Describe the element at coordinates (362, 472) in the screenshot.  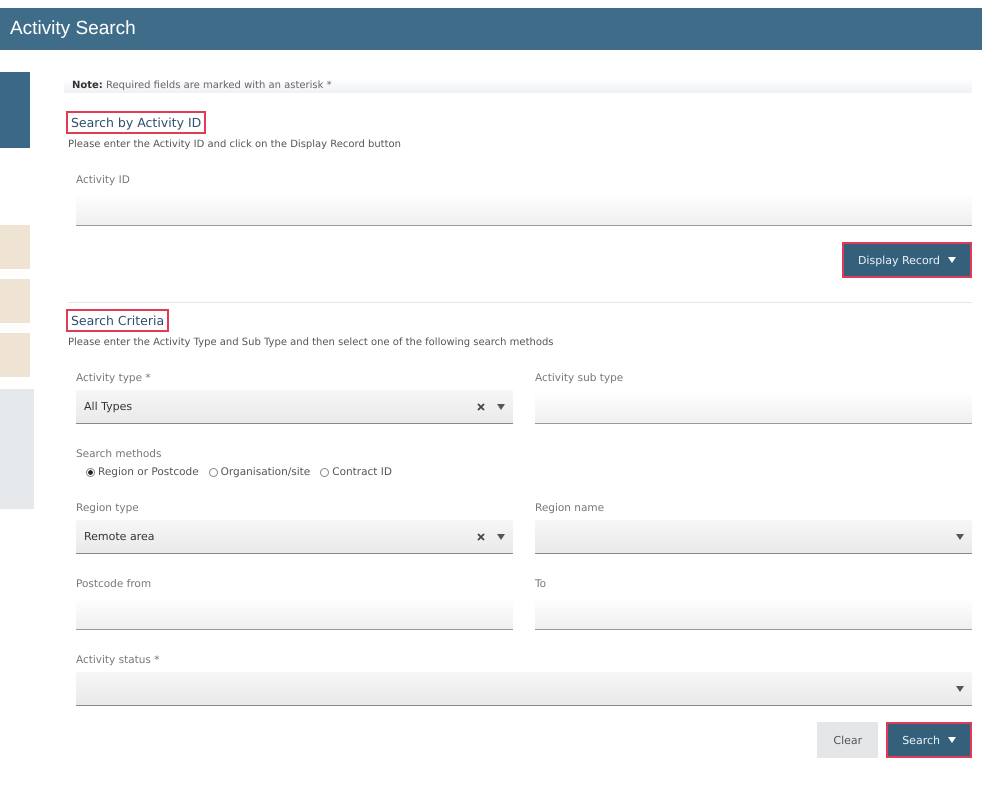
I see `radio-label: Contract ID` at that location.